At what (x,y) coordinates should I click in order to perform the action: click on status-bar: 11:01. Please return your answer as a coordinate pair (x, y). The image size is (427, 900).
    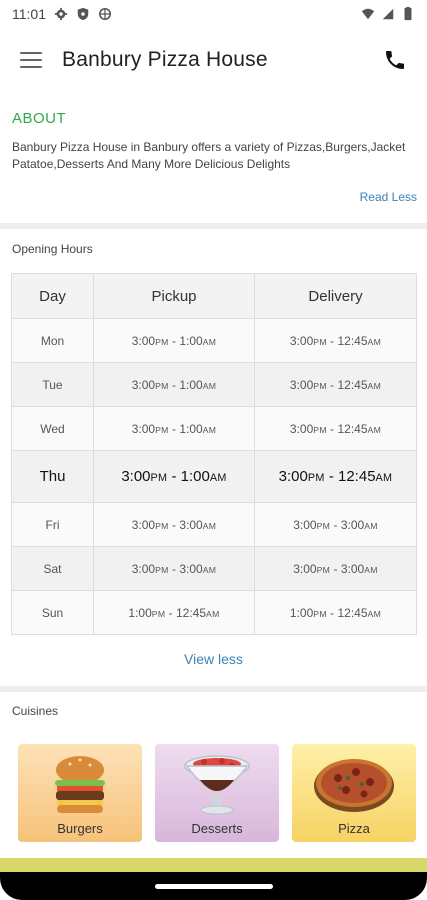
    Looking at the image, I should click on (213, 14).